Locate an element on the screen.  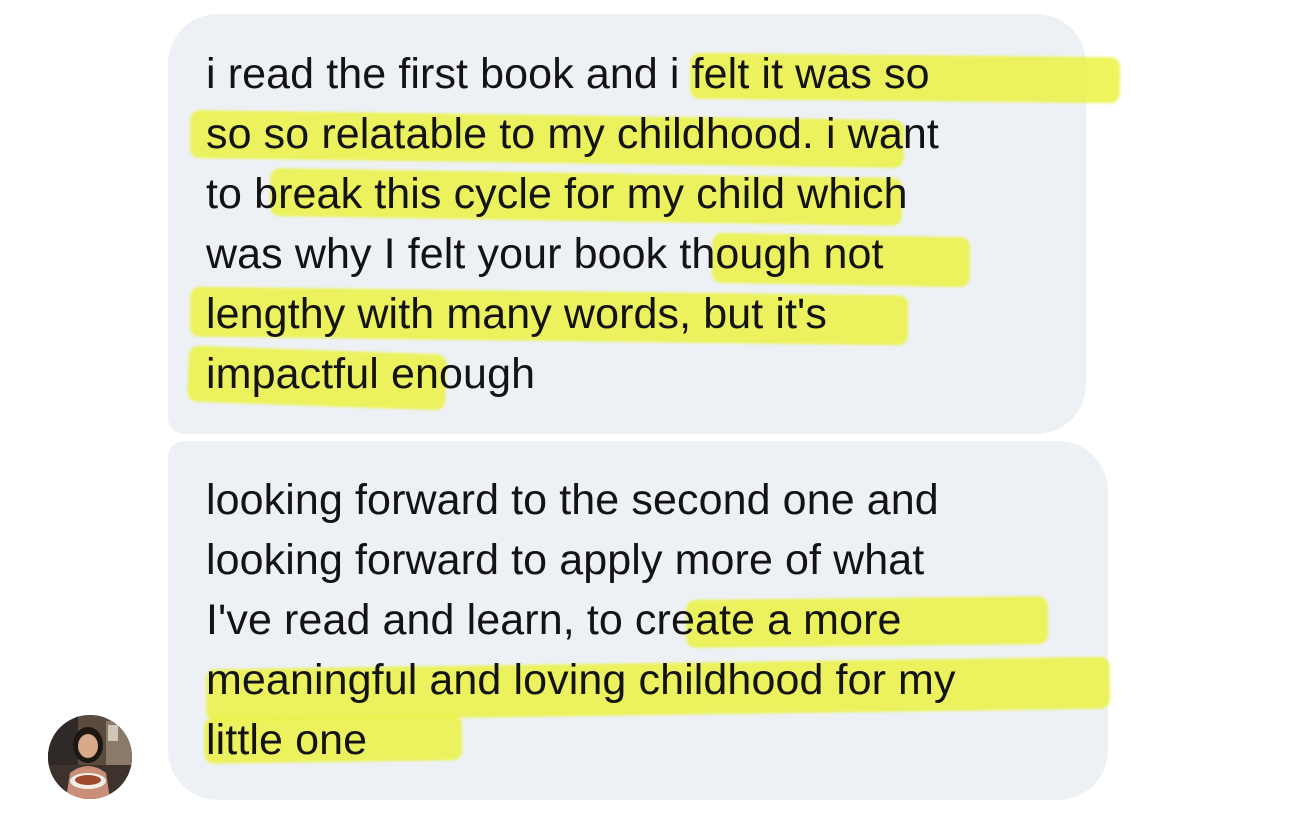
message-1-line-2: so so relatable to my childhood. i want is located at coordinates (572, 134).